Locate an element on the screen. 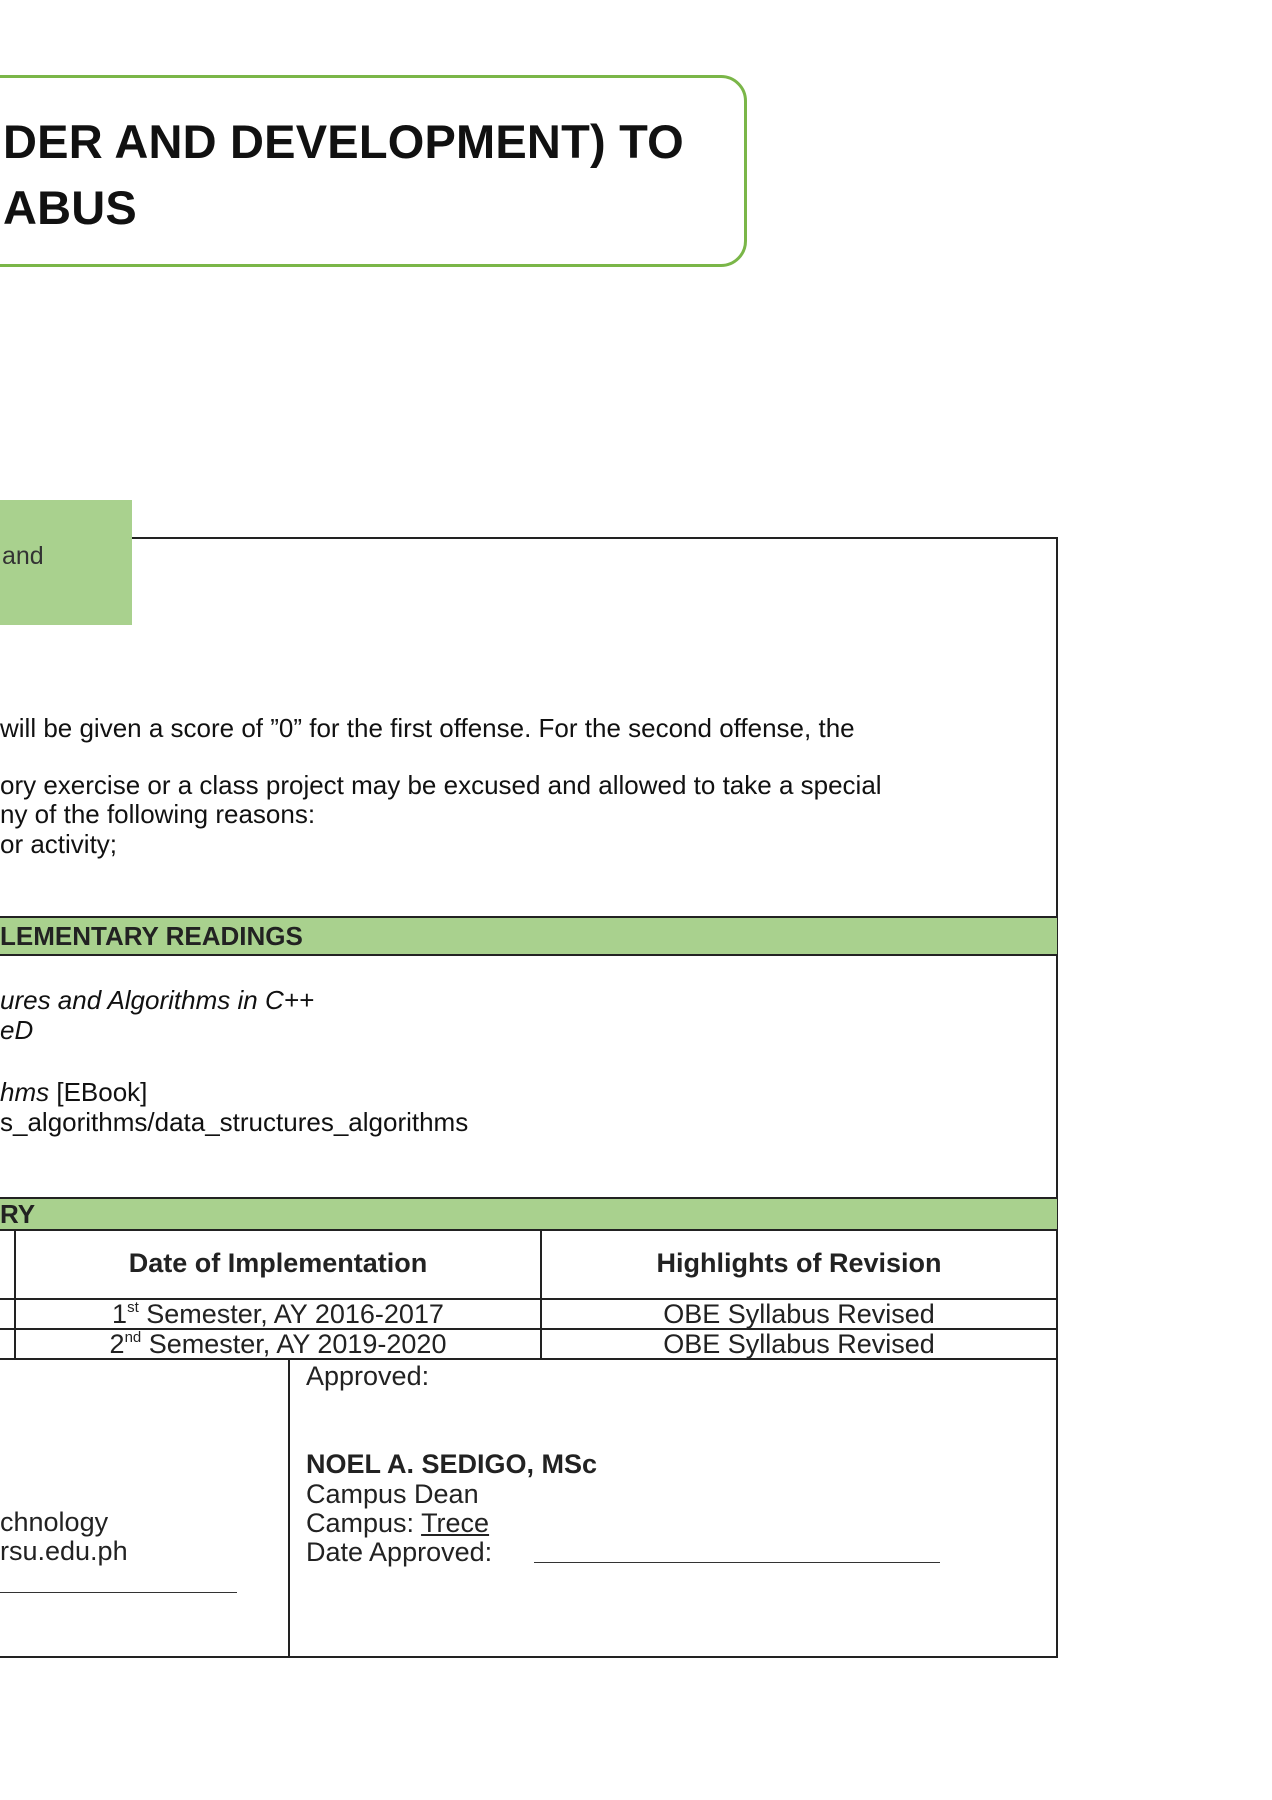 The height and width of the screenshot is (1800, 1272). prepared-by-department: chnology is located at coordinates (54, 1522).